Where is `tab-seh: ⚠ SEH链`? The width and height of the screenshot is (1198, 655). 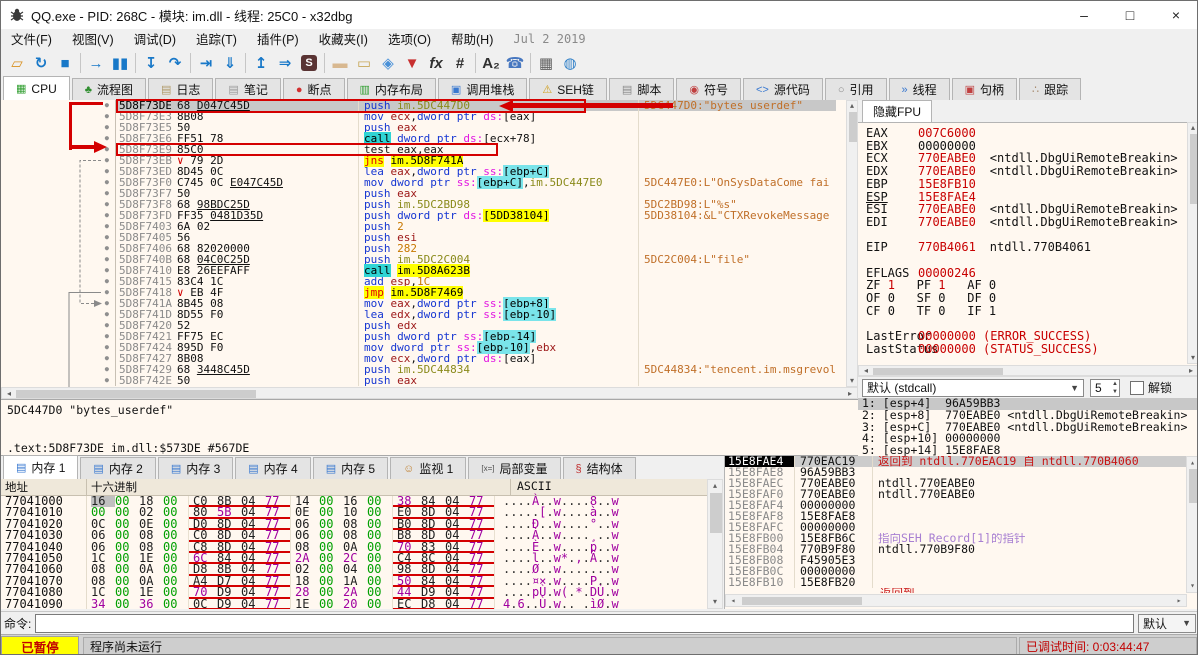
tab-seh: ⚠ SEH链 is located at coordinates (568, 89).